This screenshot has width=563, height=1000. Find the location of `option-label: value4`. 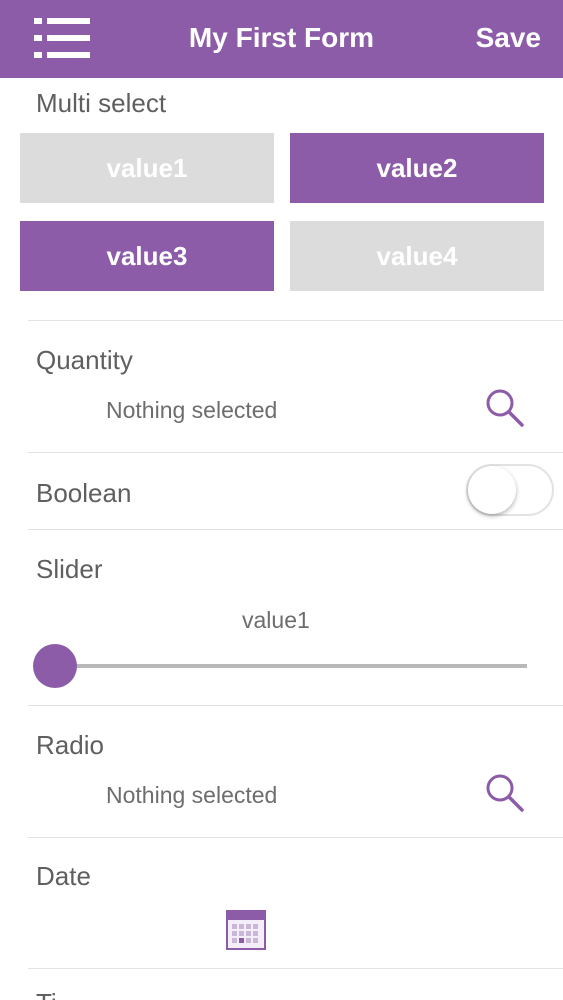

option-label: value4 is located at coordinates (417, 255).